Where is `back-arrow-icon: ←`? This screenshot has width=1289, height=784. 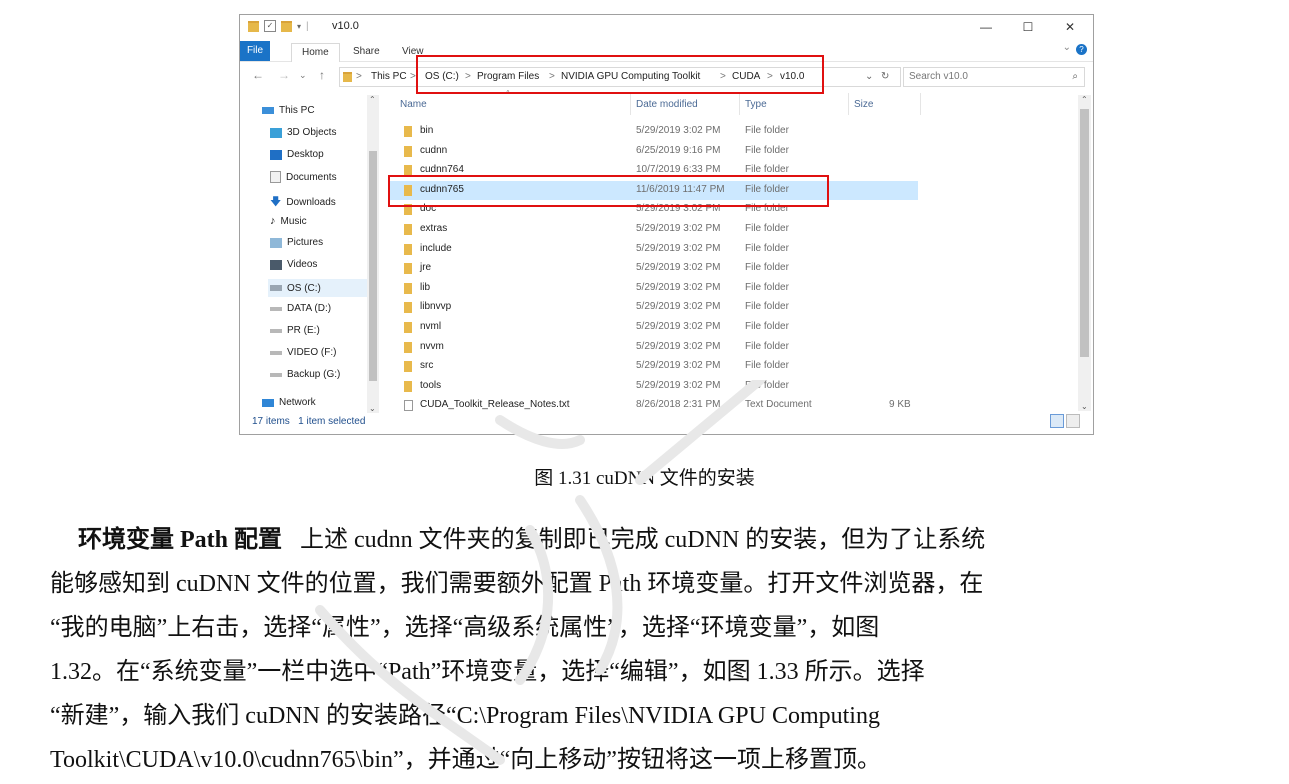
back-arrow-icon: ← is located at coordinates (258, 75).